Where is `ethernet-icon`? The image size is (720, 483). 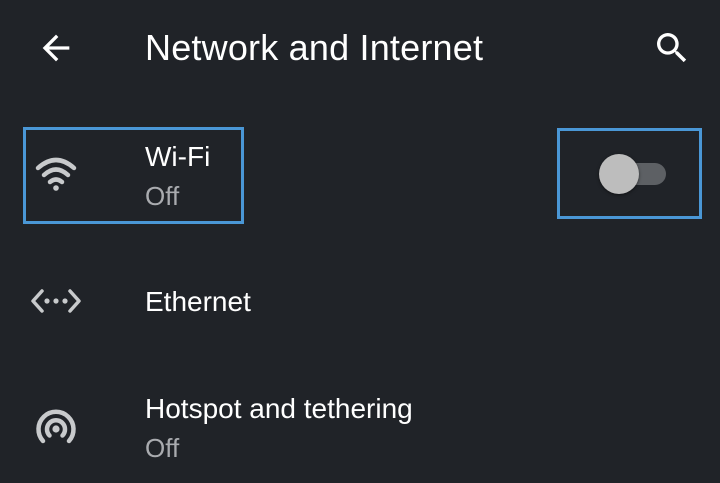
ethernet-icon is located at coordinates (56, 301).